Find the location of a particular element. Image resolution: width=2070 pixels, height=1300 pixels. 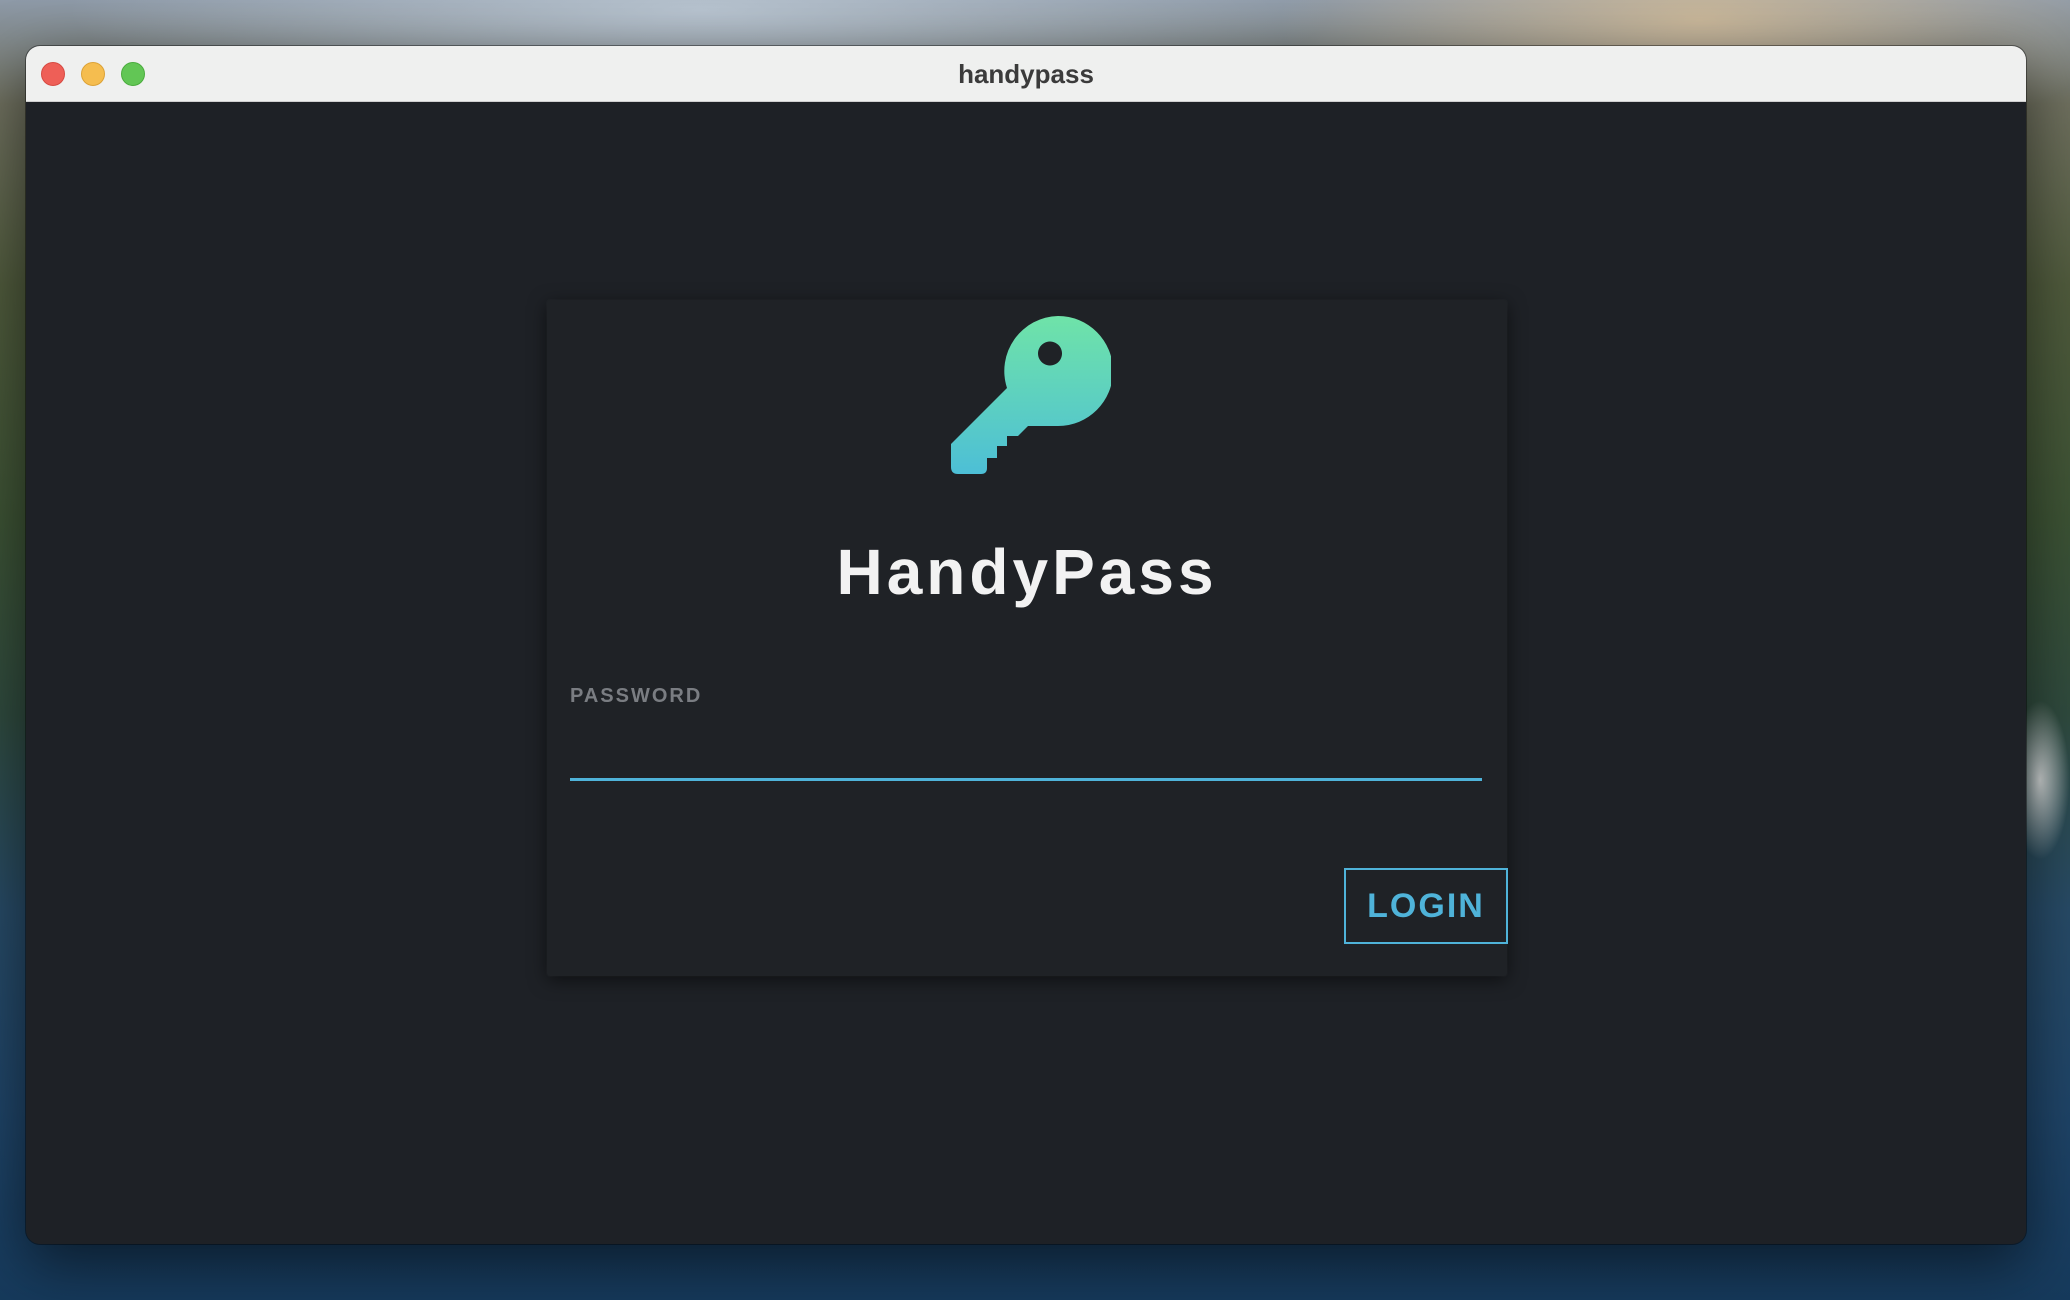

window-title: handypass is located at coordinates (1026, 74).